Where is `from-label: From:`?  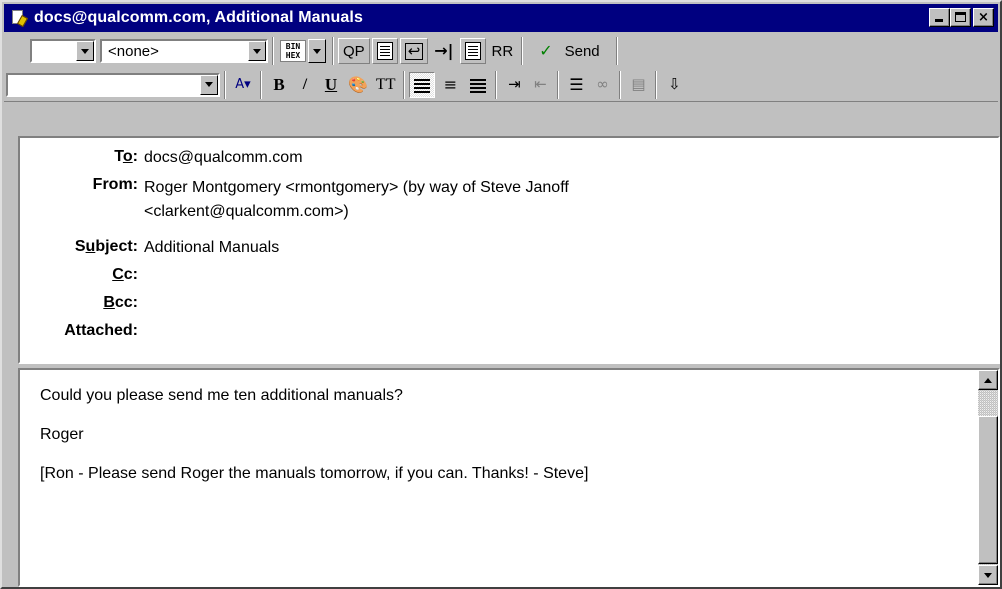
from-label: From: is located at coordinates (115, 184).